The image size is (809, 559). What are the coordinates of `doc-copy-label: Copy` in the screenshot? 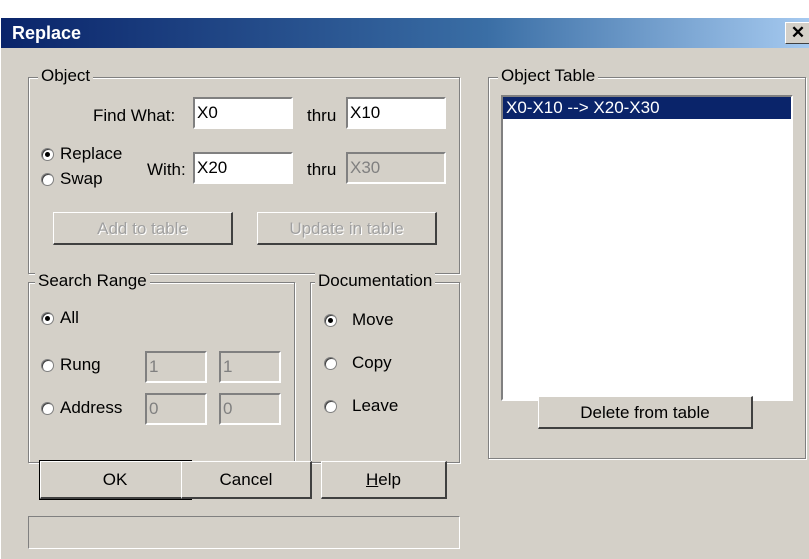 It's located at (372, 363).